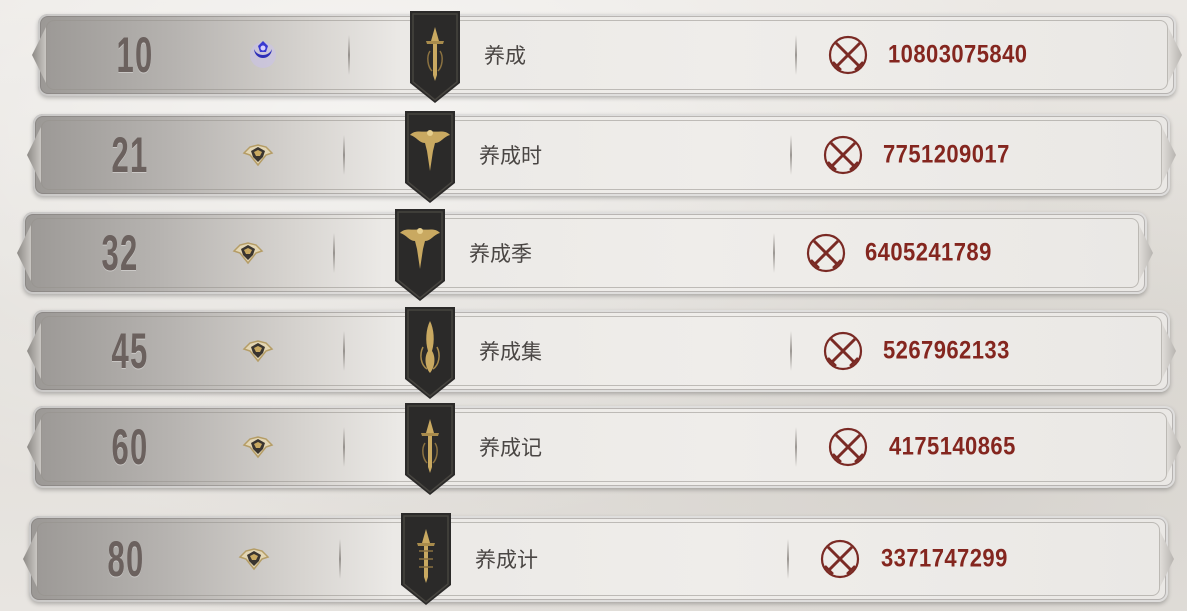 The image size is (1187, 611). Describe the element at coordinates (946, 350) in the screenshot. I see `power-value: 5267962133` at that location.